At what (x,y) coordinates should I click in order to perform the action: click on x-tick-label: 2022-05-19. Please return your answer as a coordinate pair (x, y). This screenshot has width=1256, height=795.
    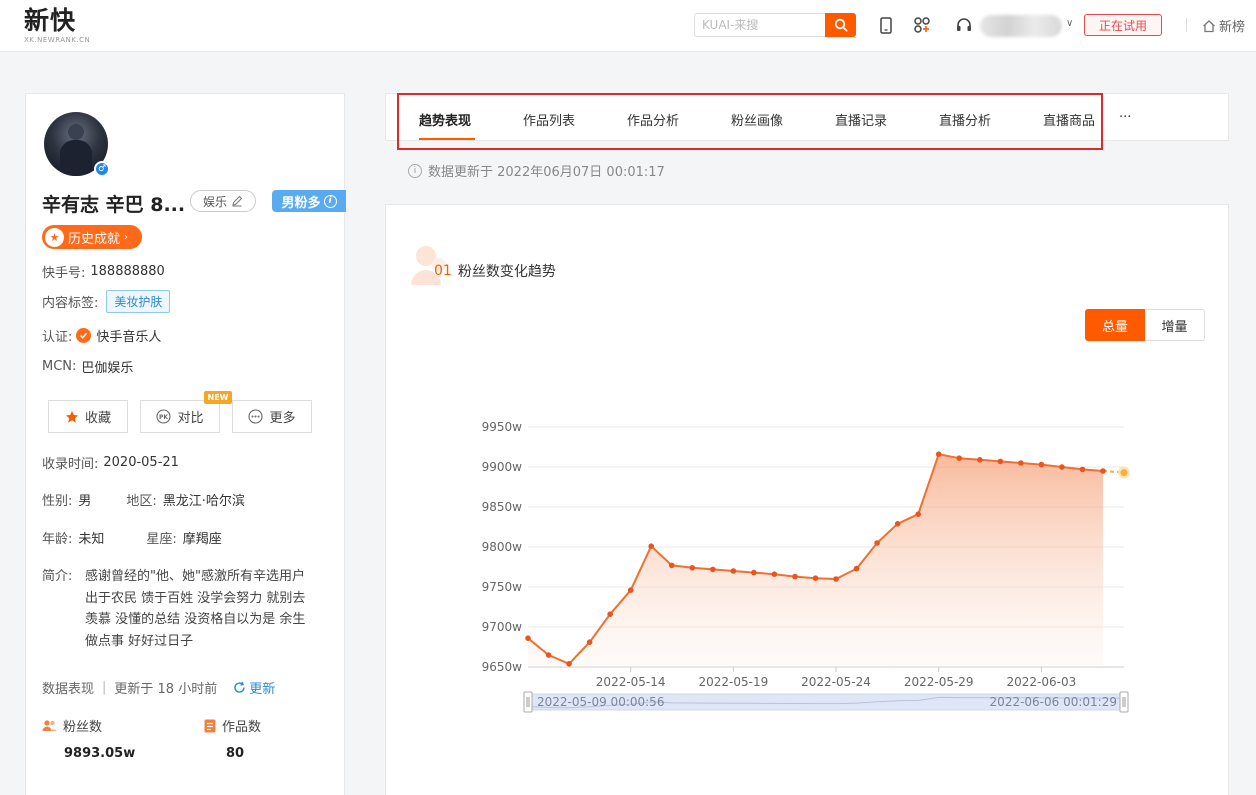
    Looking at the image, I should click on (733, 682).